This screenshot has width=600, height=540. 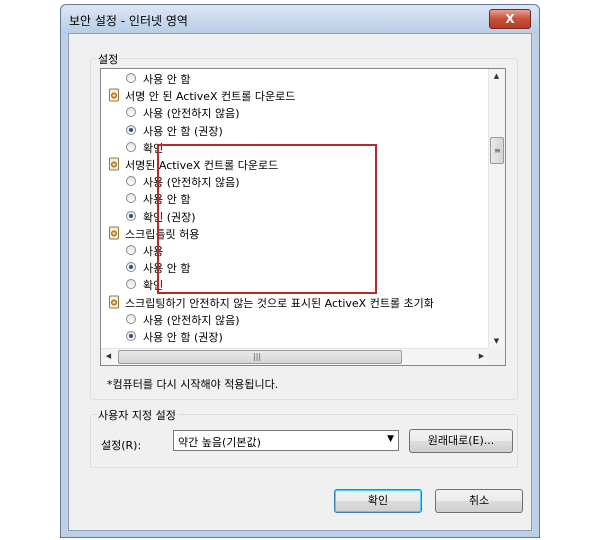 What do you see at coordinates (210, 97) in the screenshot?
I see `setting-category-label: 서명 안 된 ActiveX 컨트롤 다운로드` at bounding box center [210, 97].